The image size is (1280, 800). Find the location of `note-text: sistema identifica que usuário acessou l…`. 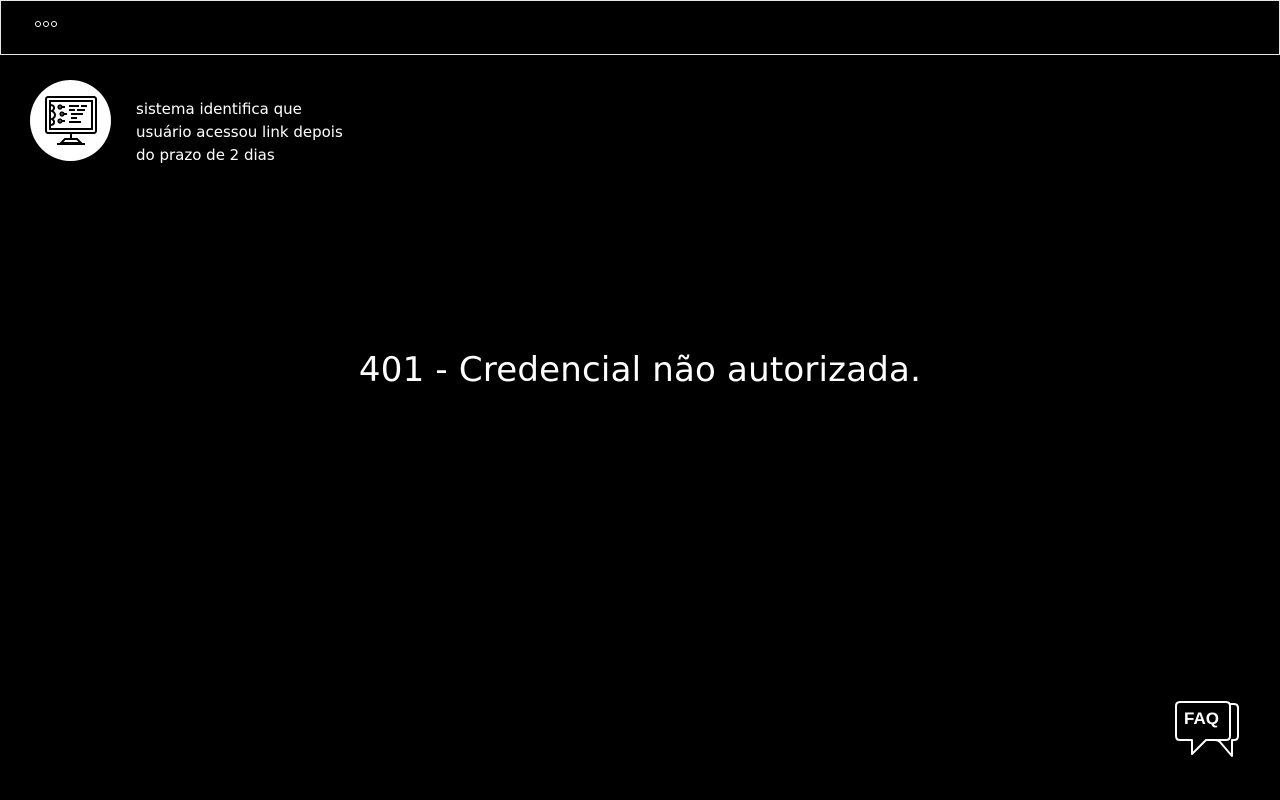

note-text: sistema identifica que usuário acessou l… is located at coordinates (246, 132).